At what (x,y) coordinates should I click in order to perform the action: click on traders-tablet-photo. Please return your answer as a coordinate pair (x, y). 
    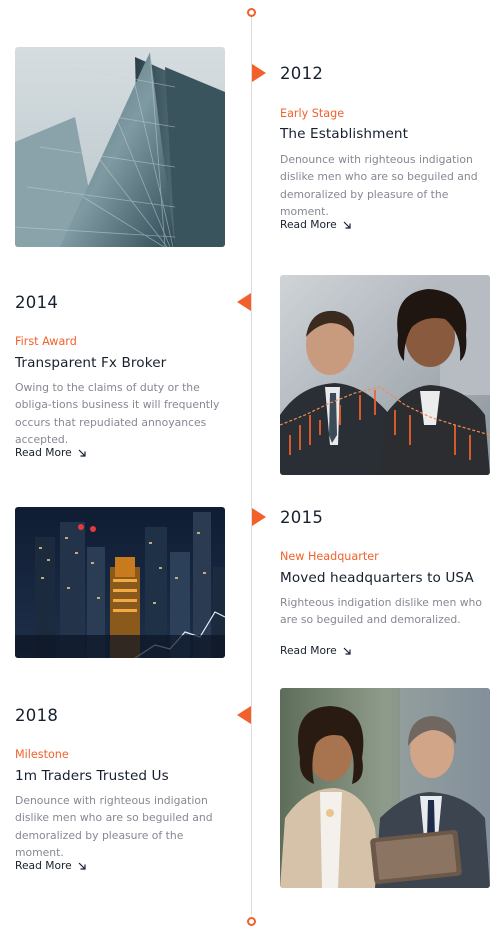
    Looking at the image, I should click on (385, 788).